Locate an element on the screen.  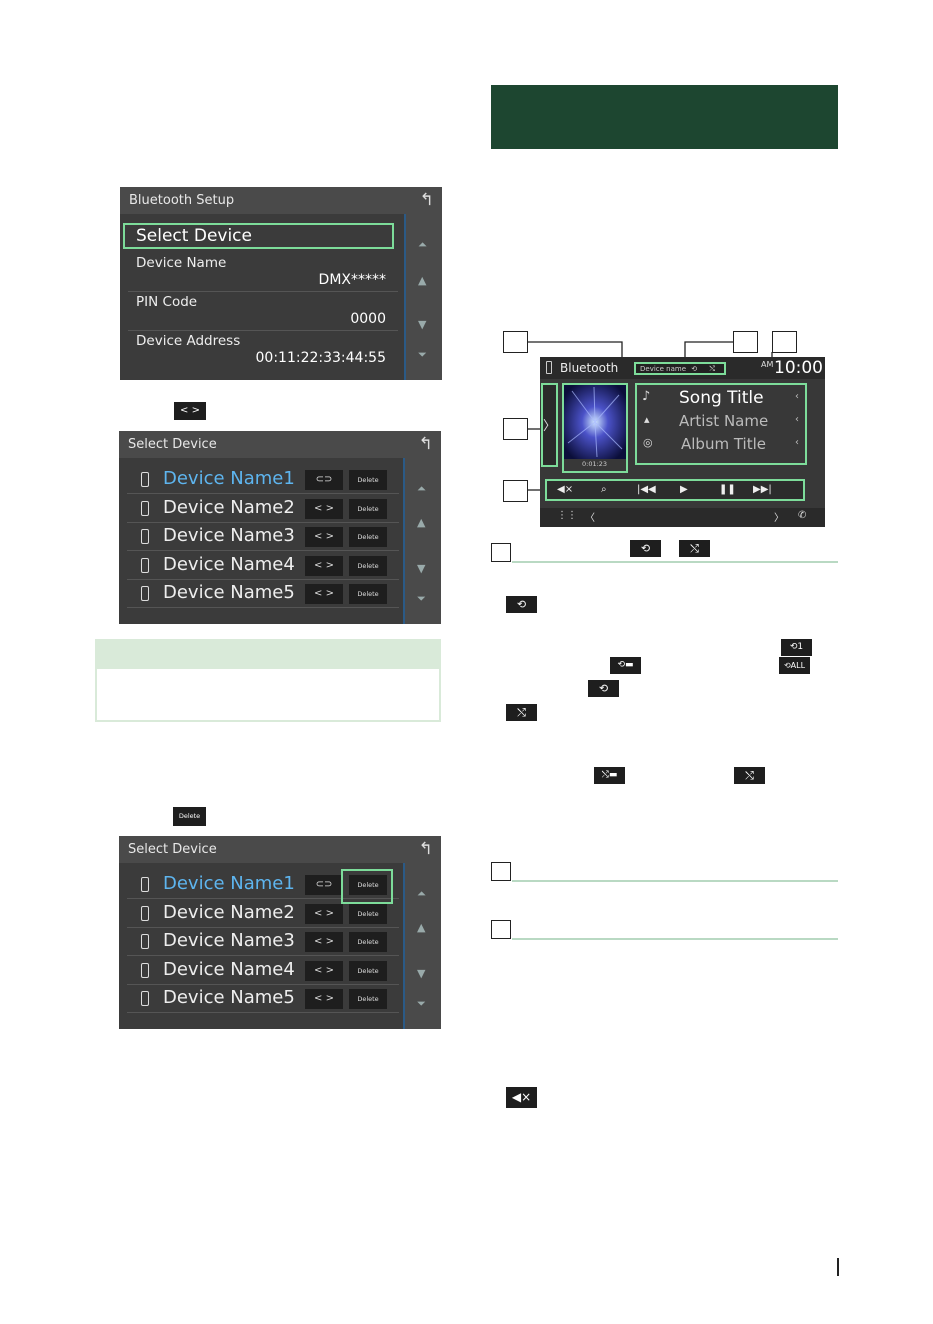
repeat-all-icon: ⟲ALL is located at coordinates (794, 665).